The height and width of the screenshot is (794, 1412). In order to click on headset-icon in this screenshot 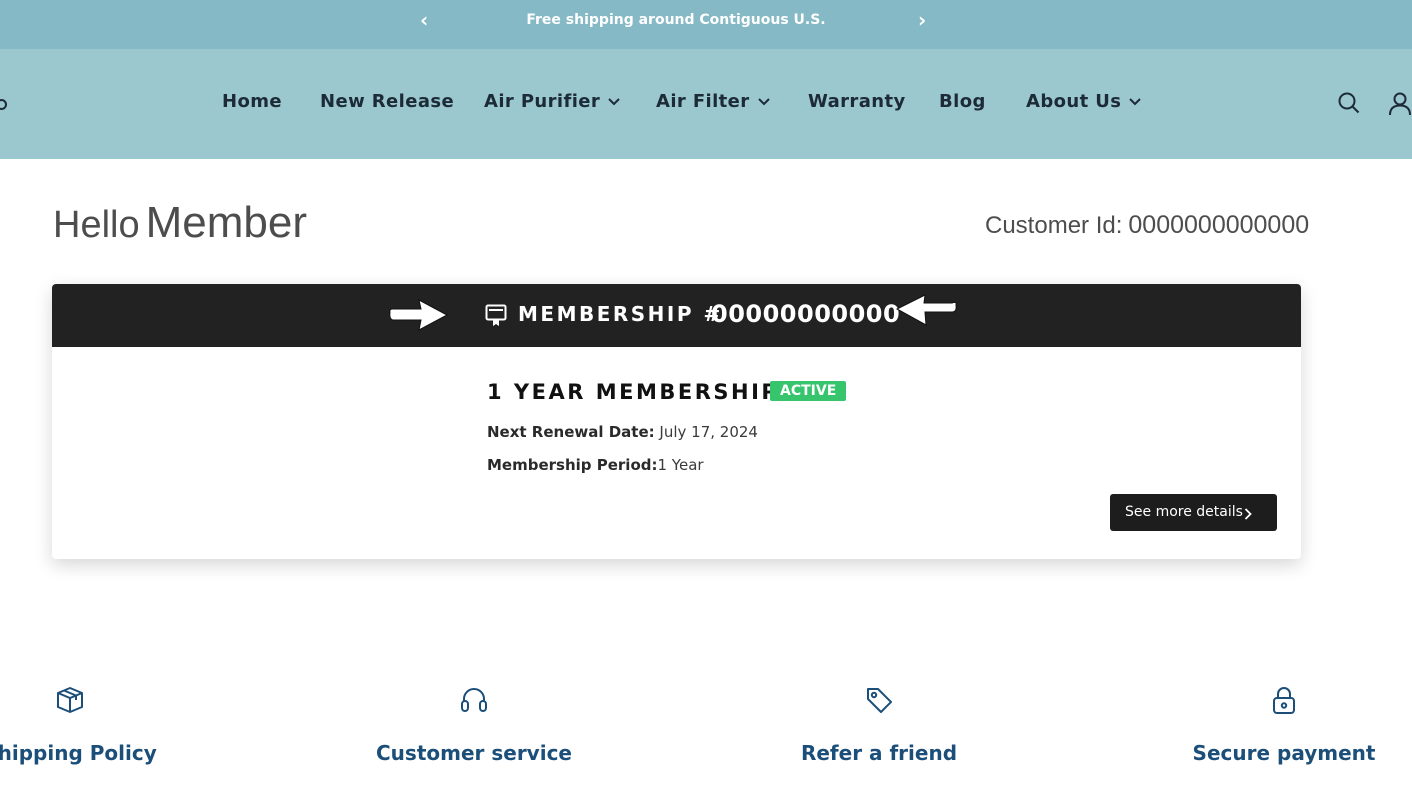, I will do `click(474, 702)`.